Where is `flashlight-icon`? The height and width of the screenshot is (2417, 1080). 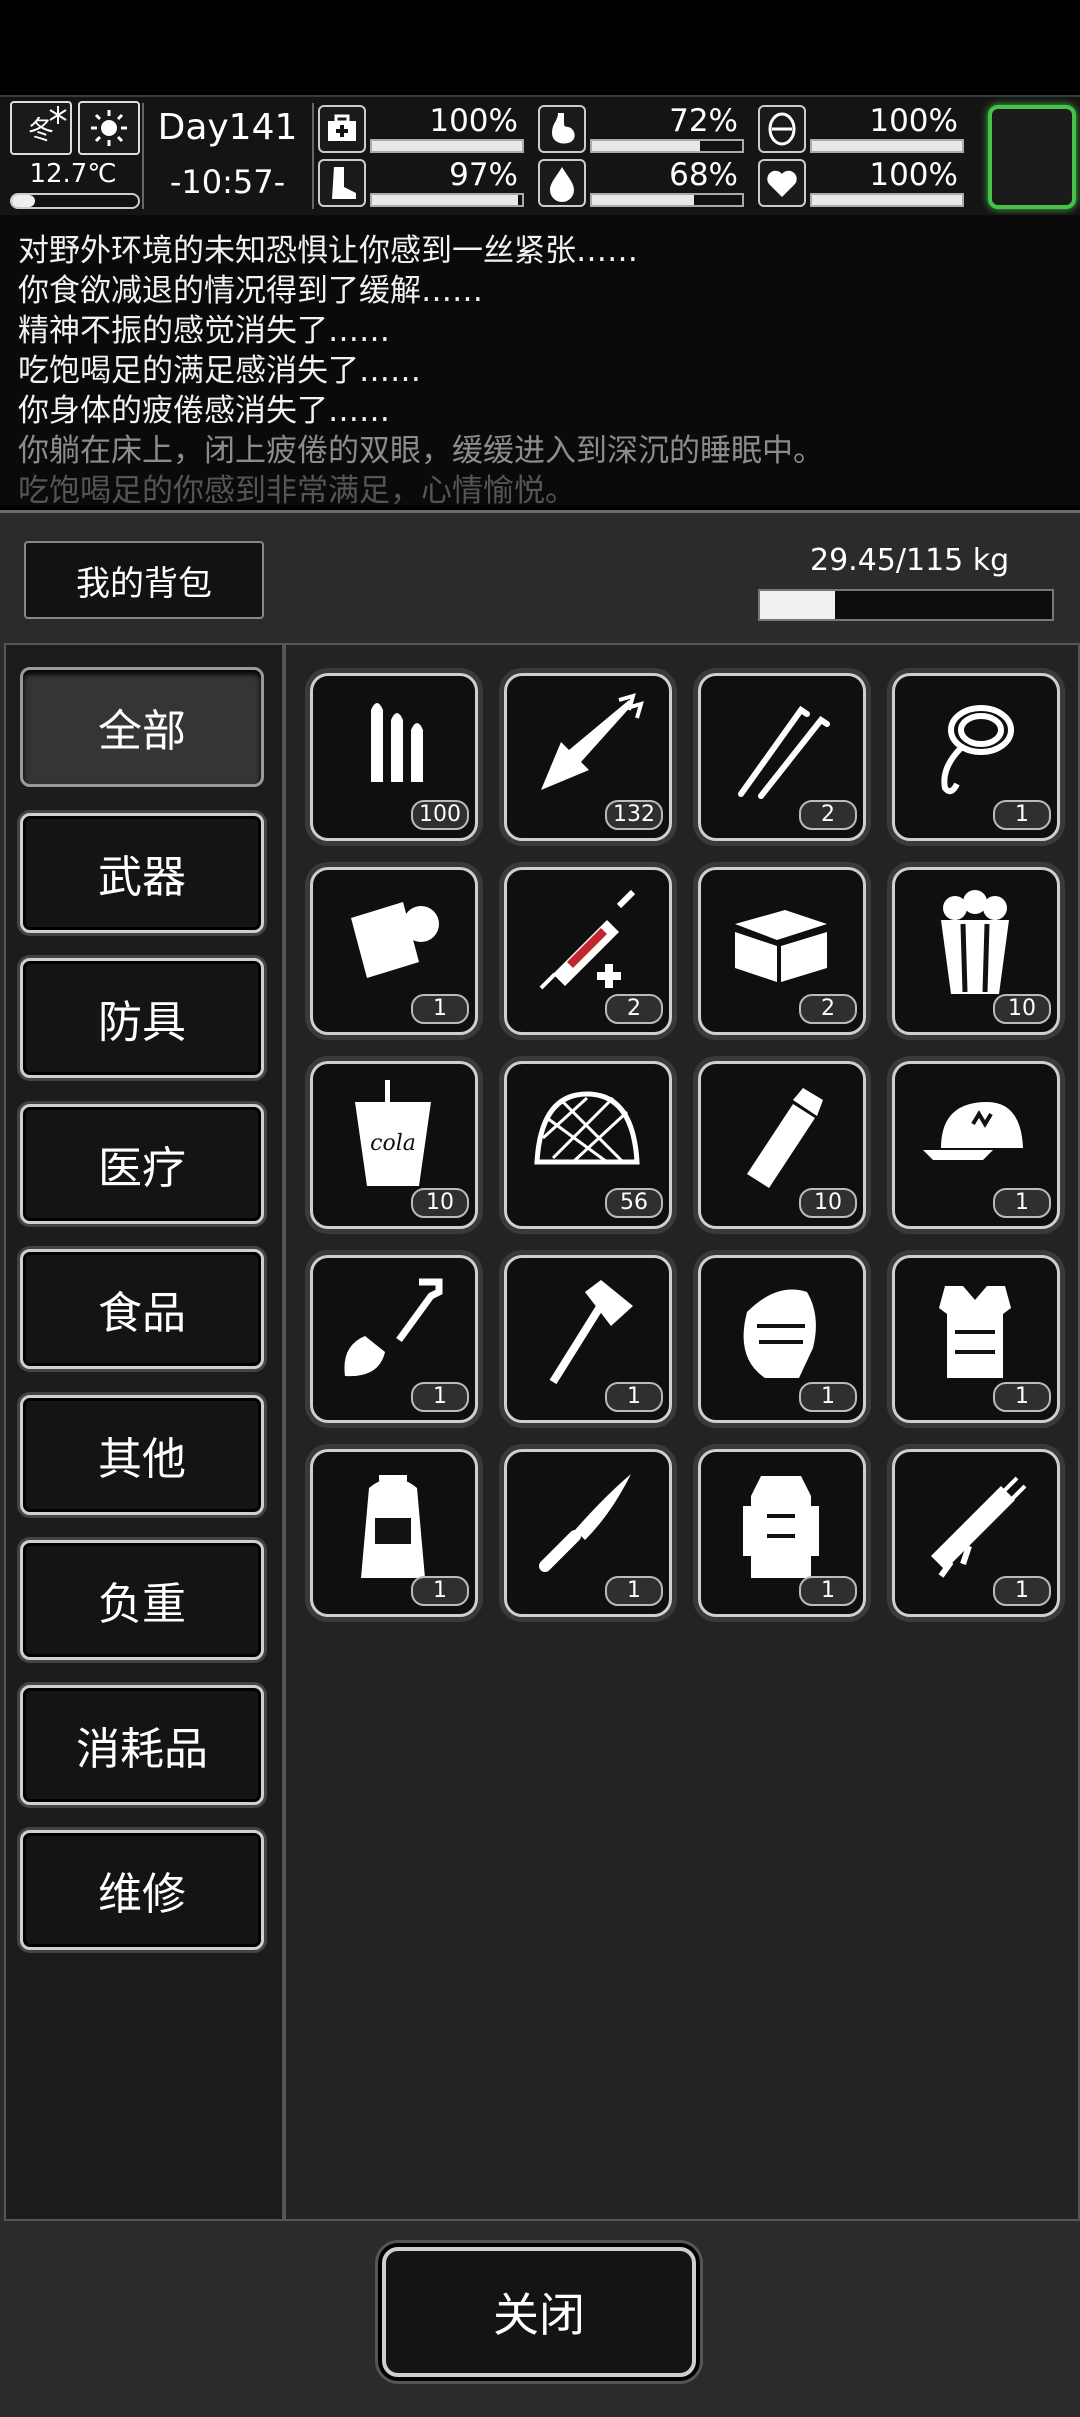
flashlight-icon is located at coordinates (785, 1138).